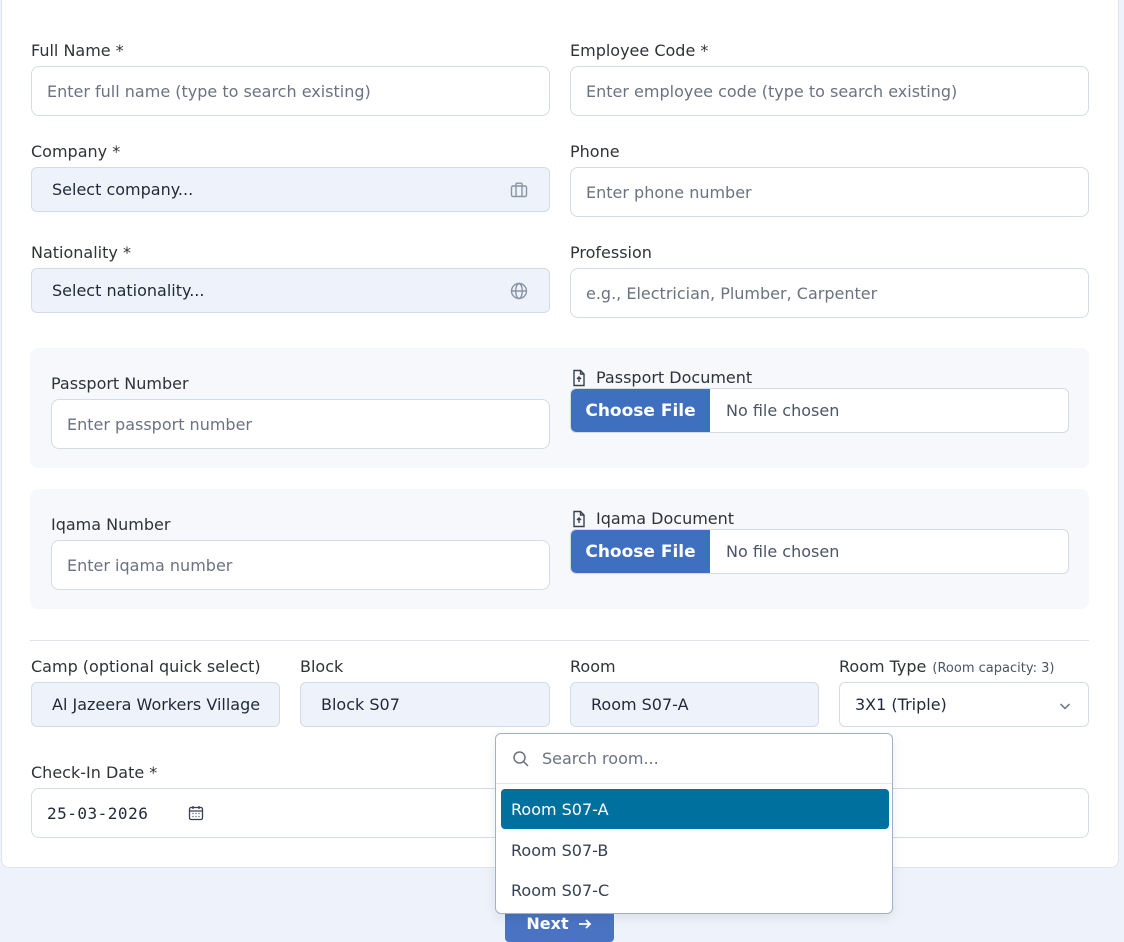 The width and height of the screenshot is (1124, 942). I want to click on room-option-s07-c: Room S07-C, so click(695, 890).